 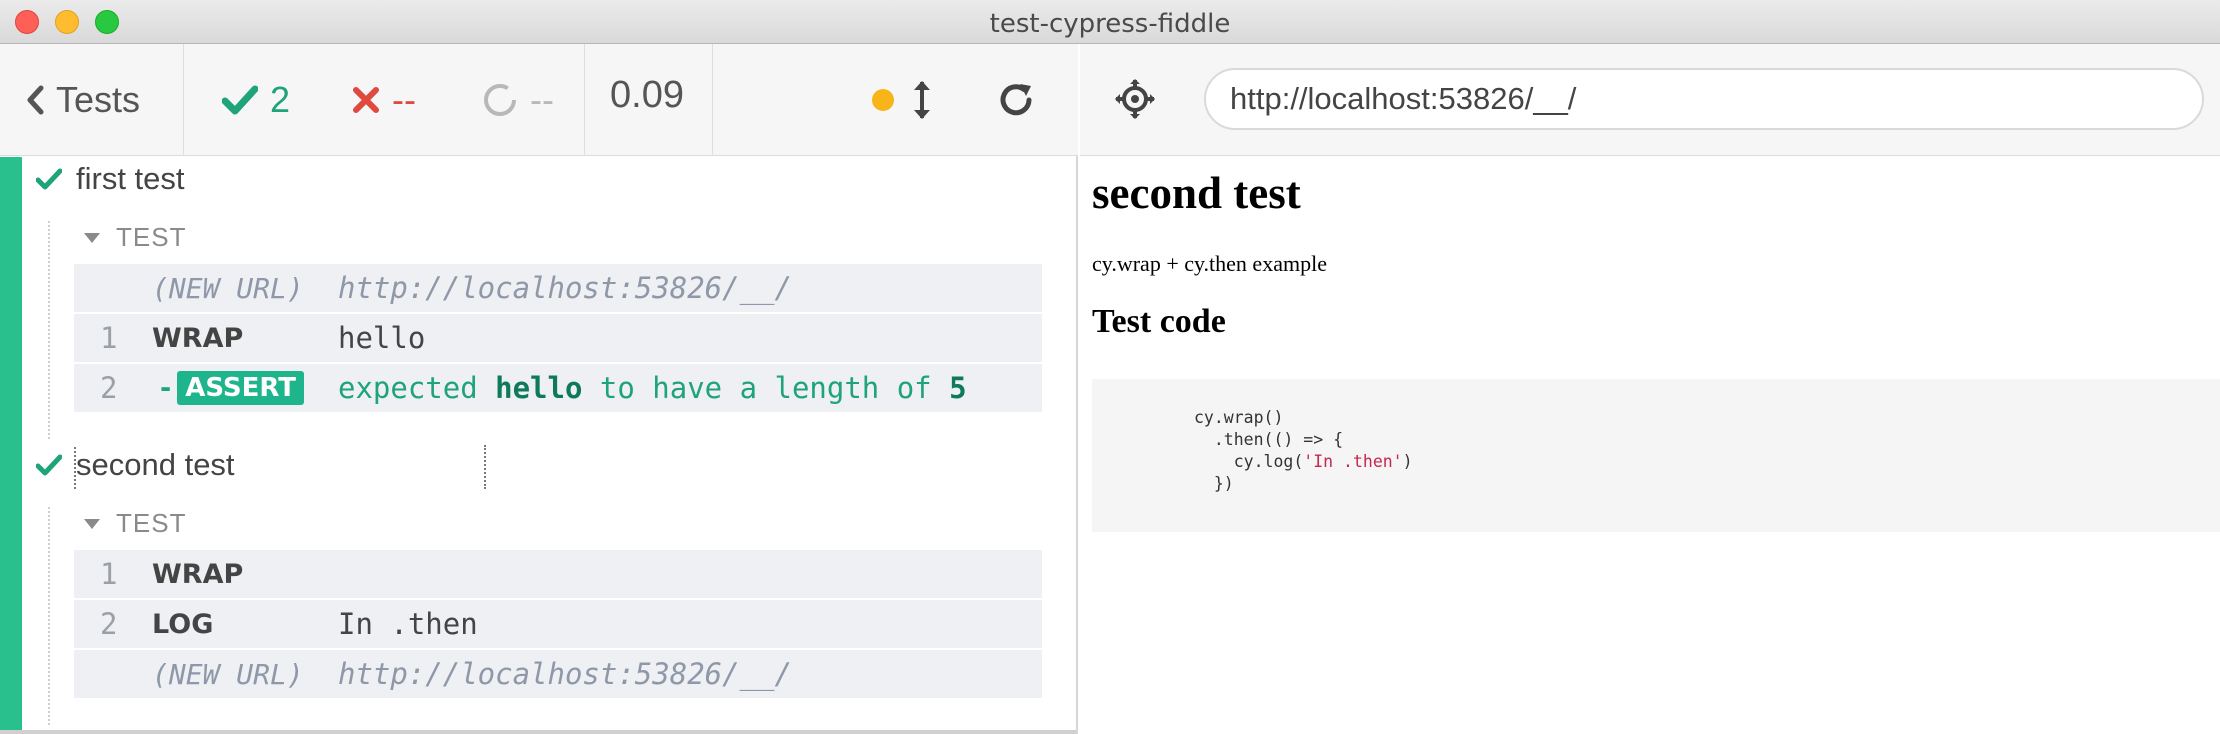 I want to click on hover-outline-left, so click(x=75, y=468).